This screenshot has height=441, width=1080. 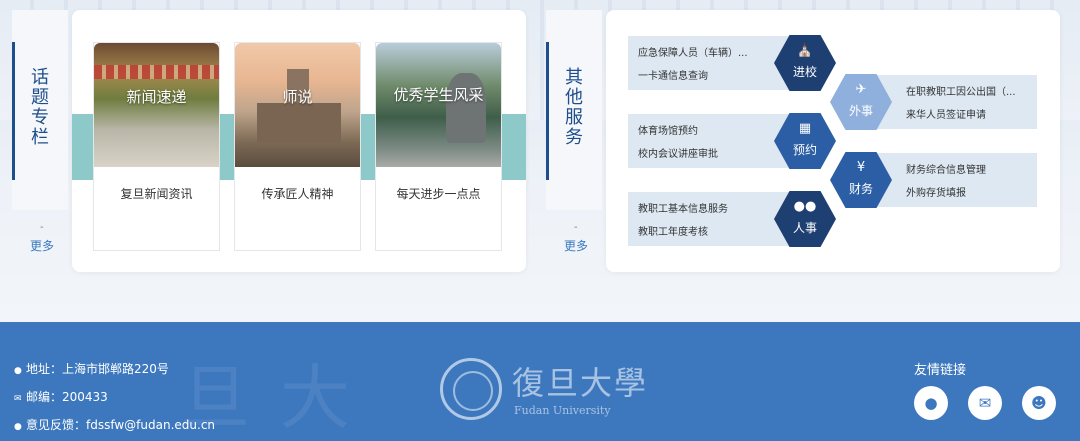 I want to click on news-image: 新闻速递, so click(x=156, y=105).